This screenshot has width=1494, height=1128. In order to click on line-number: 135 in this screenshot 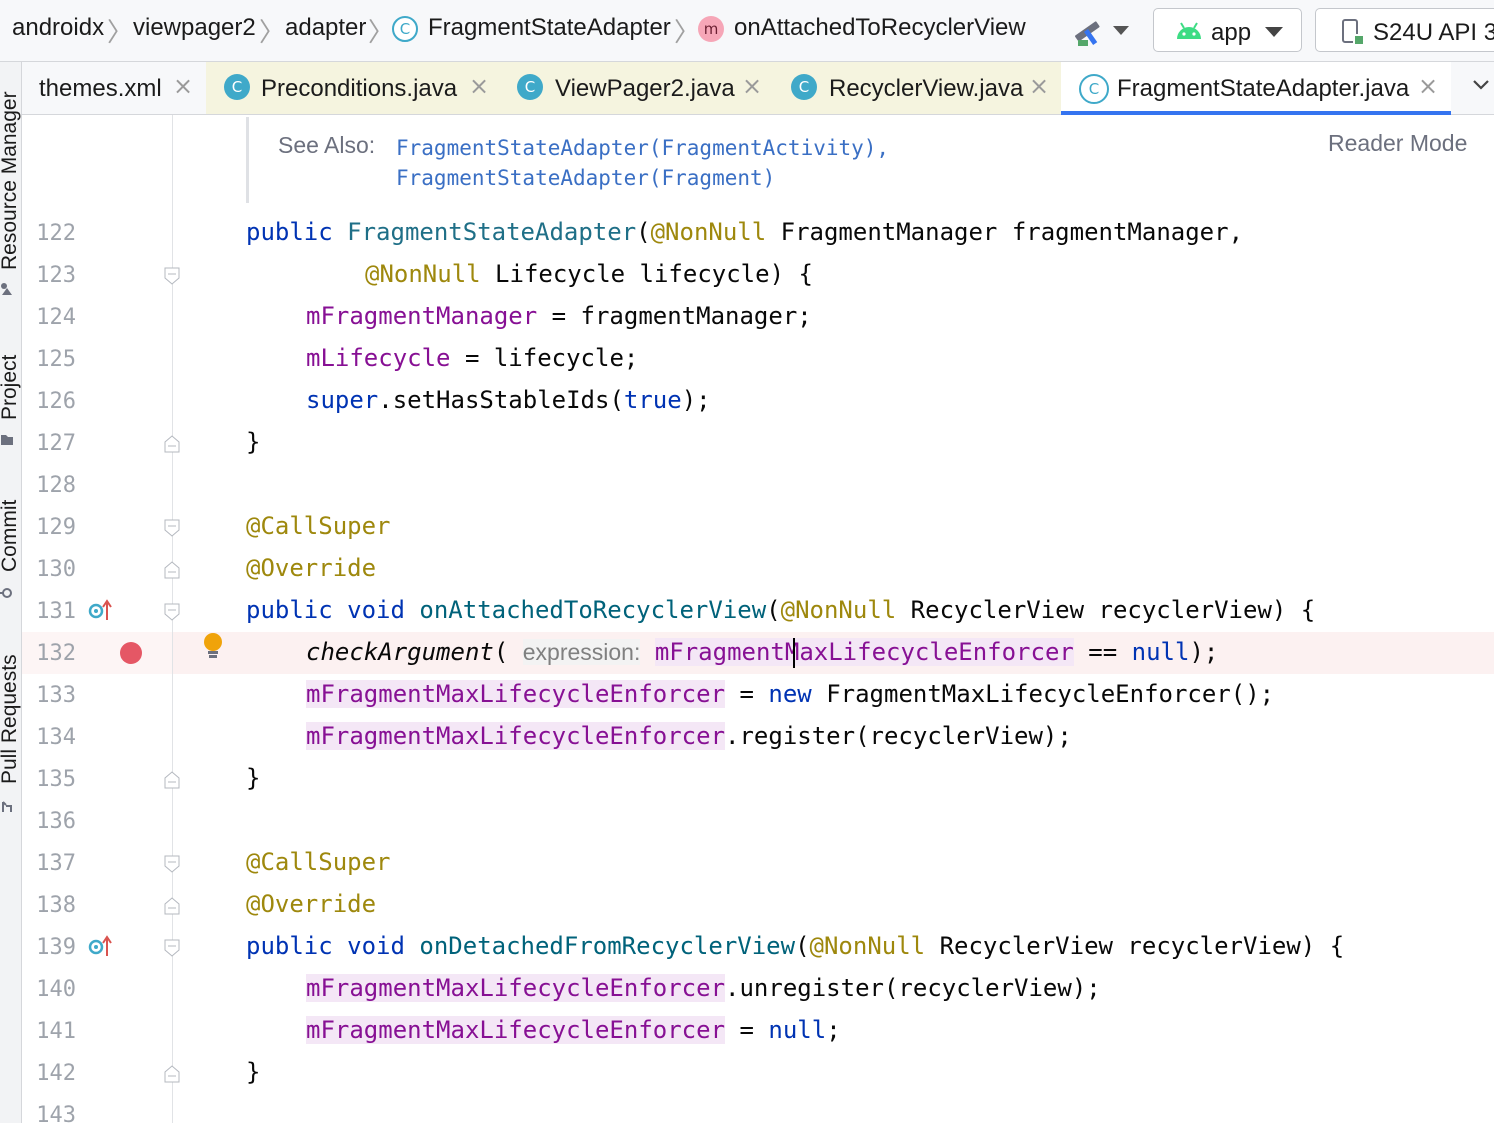, I will do `click(56, 779)`.